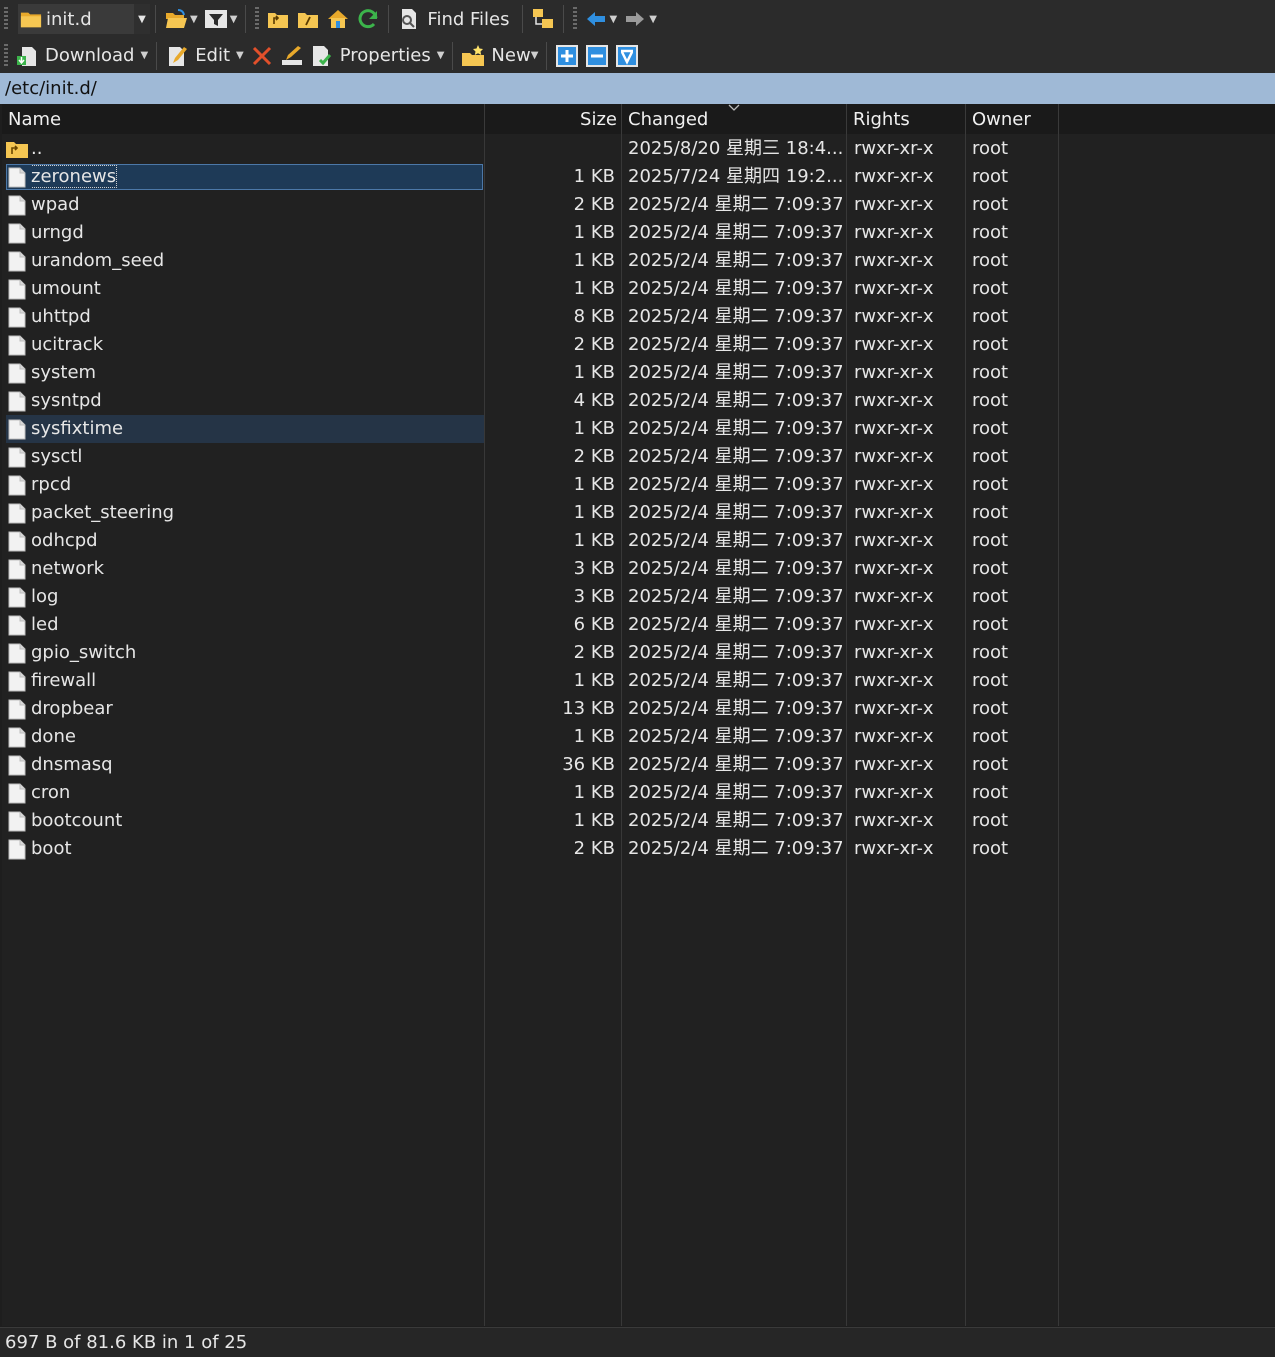  I want to click on find-files-label: Find Files, so click(468, 19).